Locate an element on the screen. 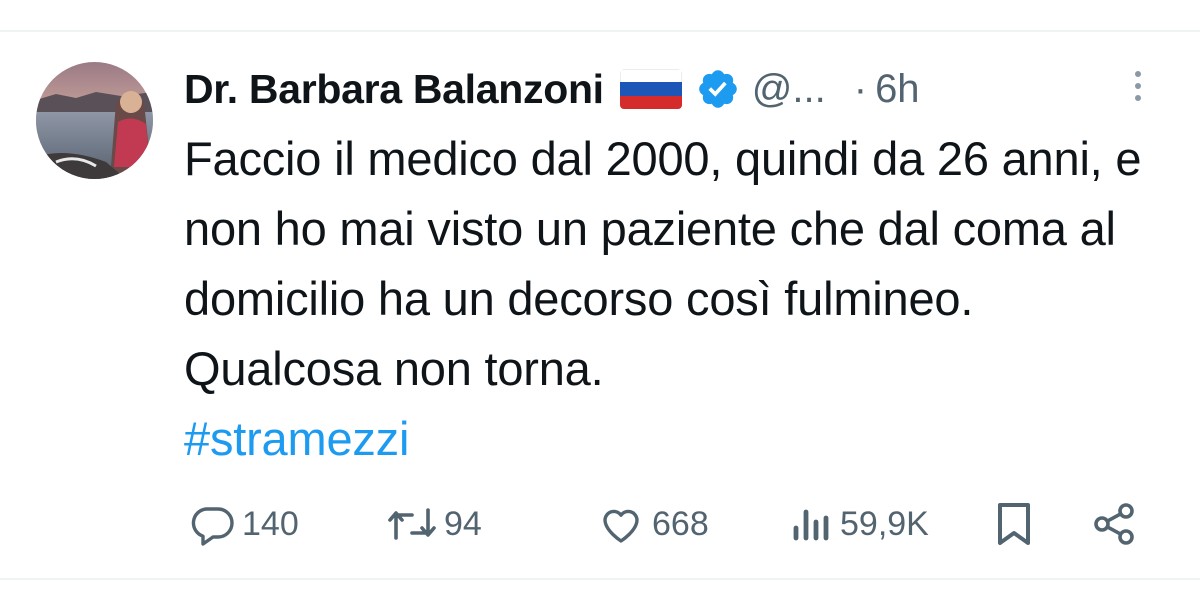 The width and height of the screenshot is (1200, 592). retweet-button: 94 is located at coordinates (434, 524).